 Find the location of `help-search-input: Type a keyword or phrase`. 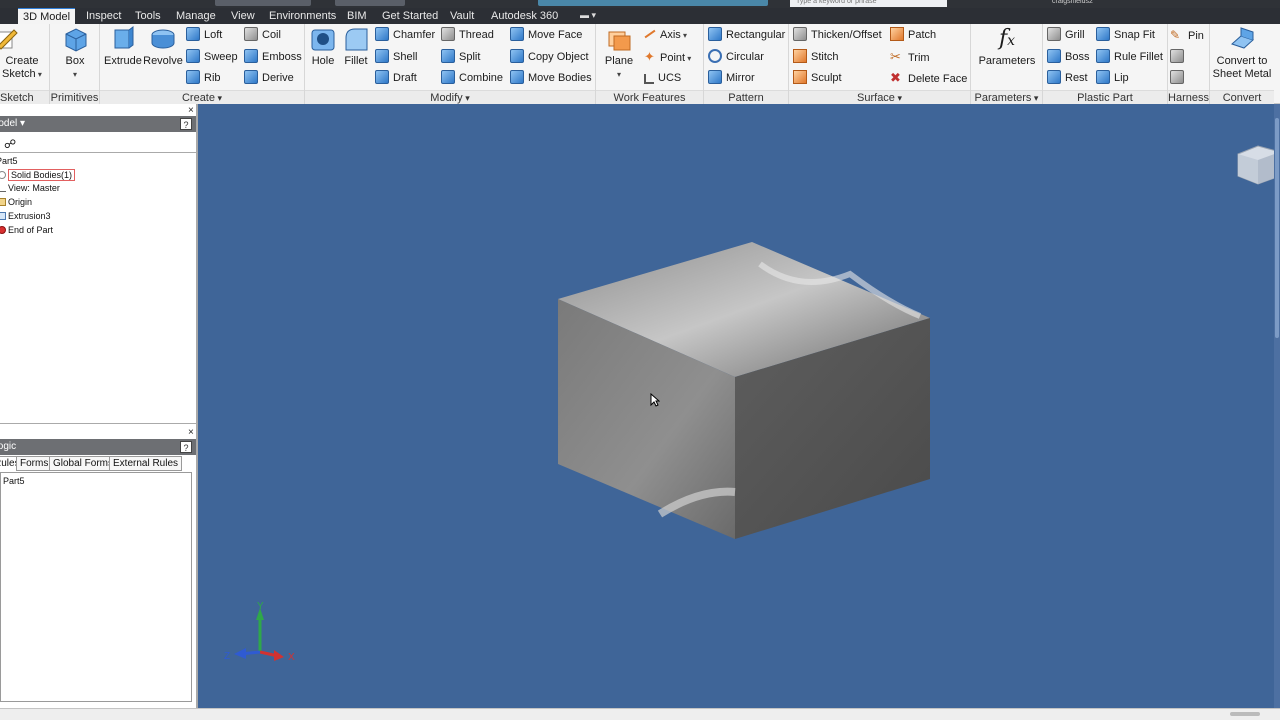

help-search-input: Type a keyword or phrase is located at coordinates (868, 3).